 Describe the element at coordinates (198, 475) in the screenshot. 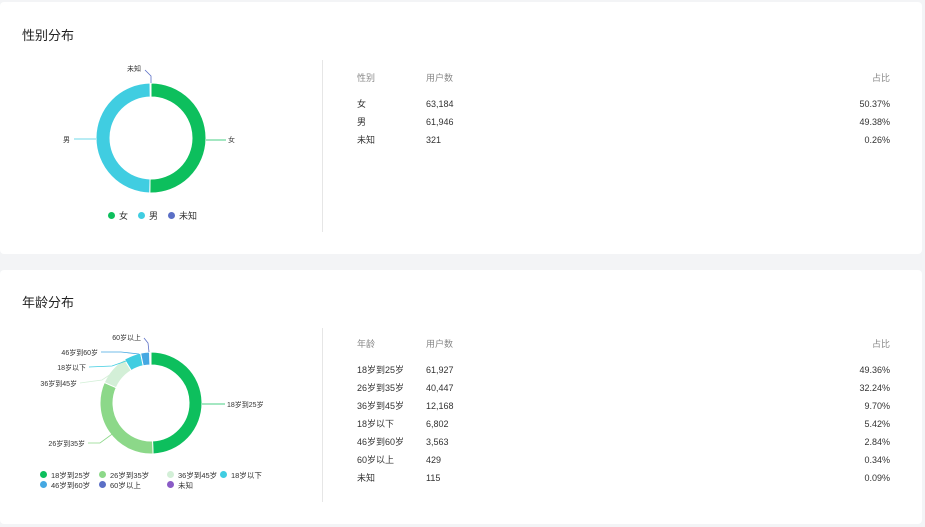

I see `legend-label: 36岁到45岁` at that location.